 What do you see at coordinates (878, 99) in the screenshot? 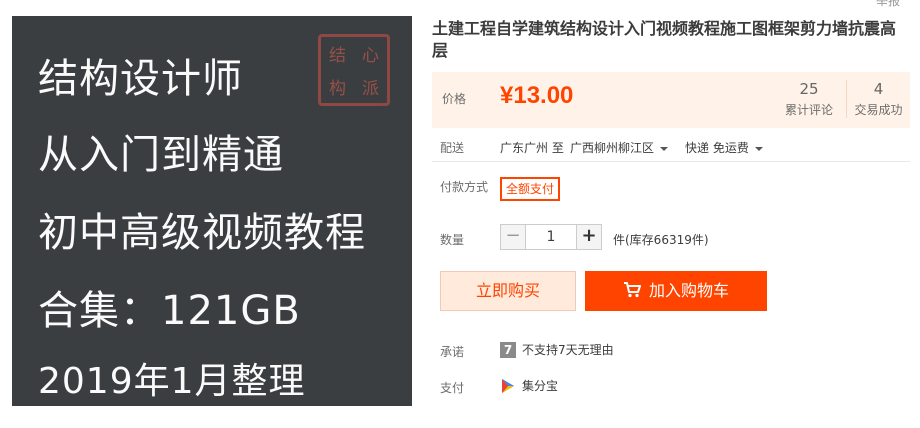
I see `sales-stat: 4 交易成功` at bounding box center [878, 99].